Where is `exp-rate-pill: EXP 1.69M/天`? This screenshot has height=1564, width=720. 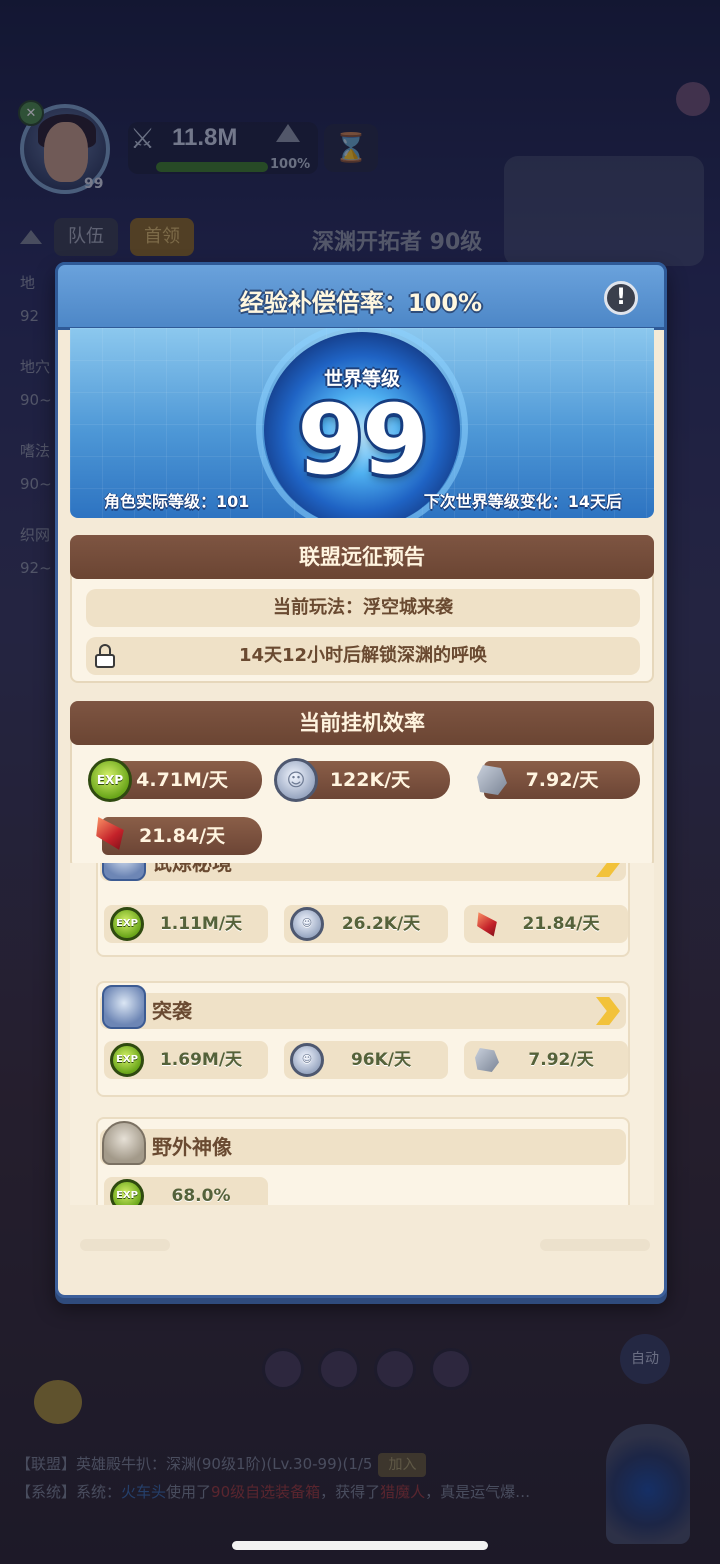
exp-rate-pill: EXP 1.69M/天 is located at coordinates (186, 1060).